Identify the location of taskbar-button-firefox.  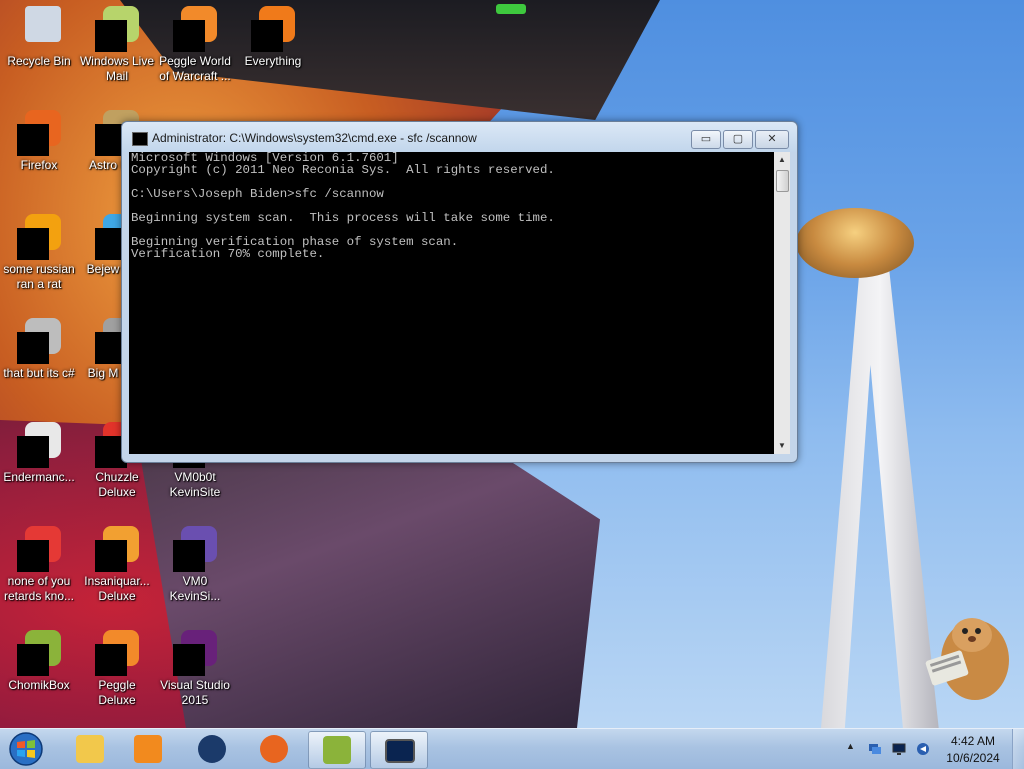
(274, 749).